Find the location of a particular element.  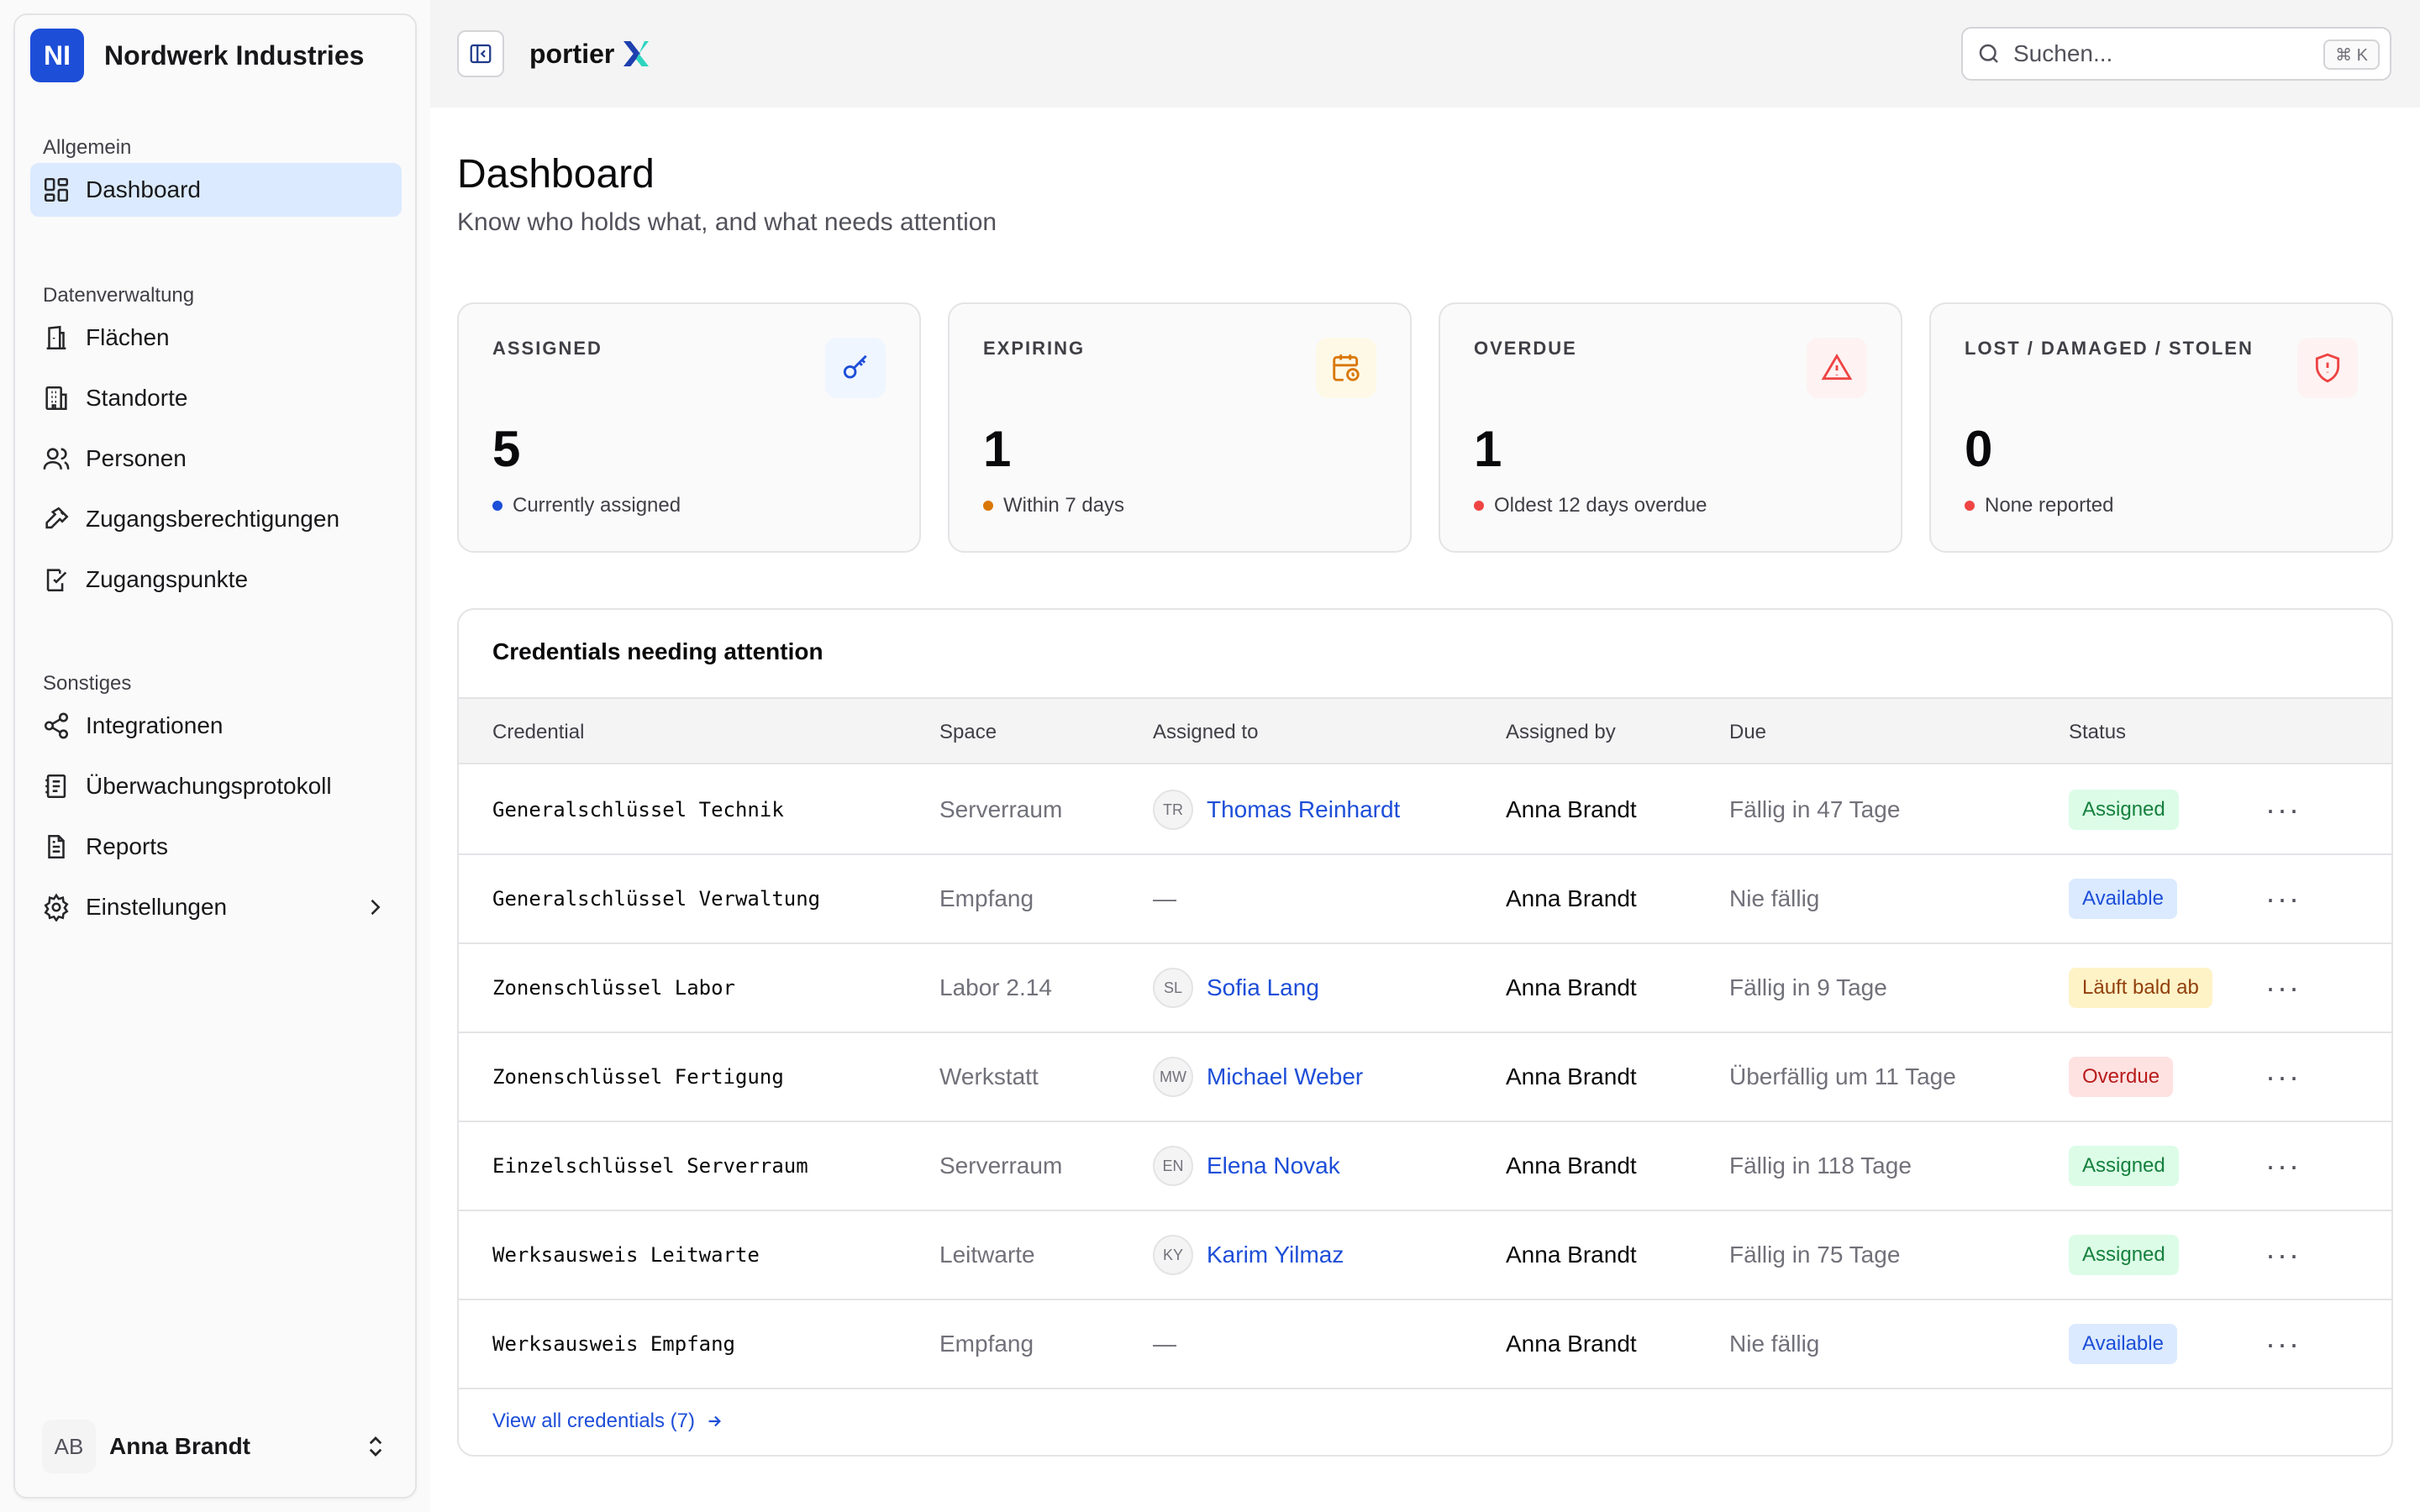

stat-note: Oldest 12 days overdue is located at coordinates (1590, 505).